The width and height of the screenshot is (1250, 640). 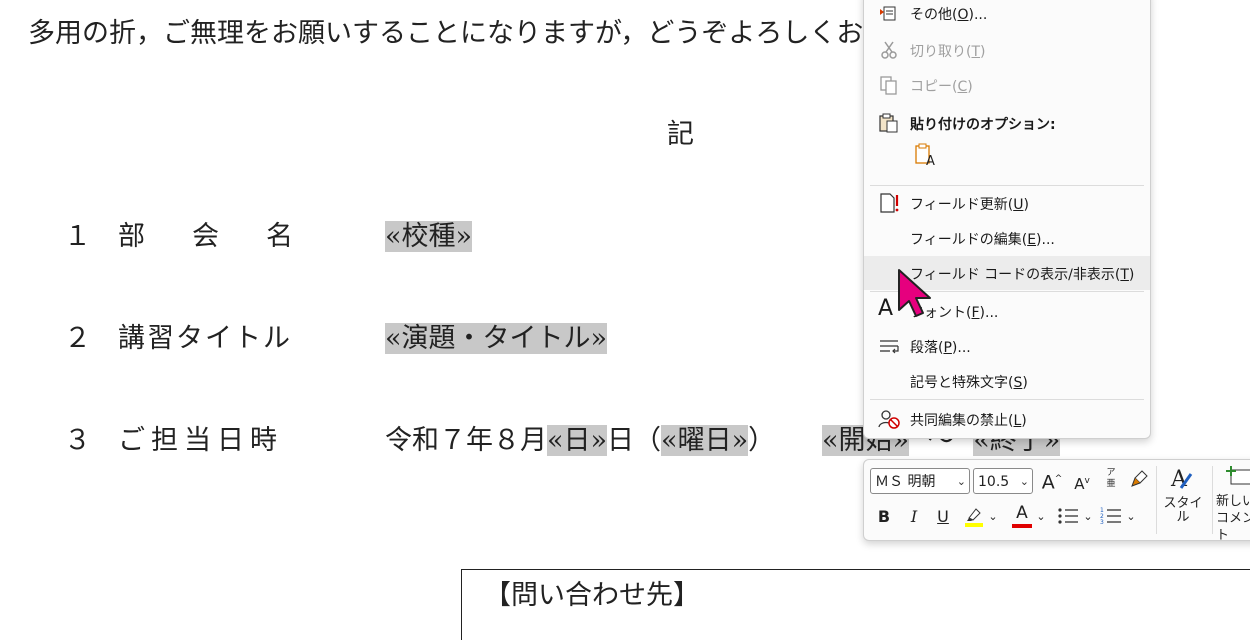 I want to click on styles-icon: A, so click(x=1181, y=479).